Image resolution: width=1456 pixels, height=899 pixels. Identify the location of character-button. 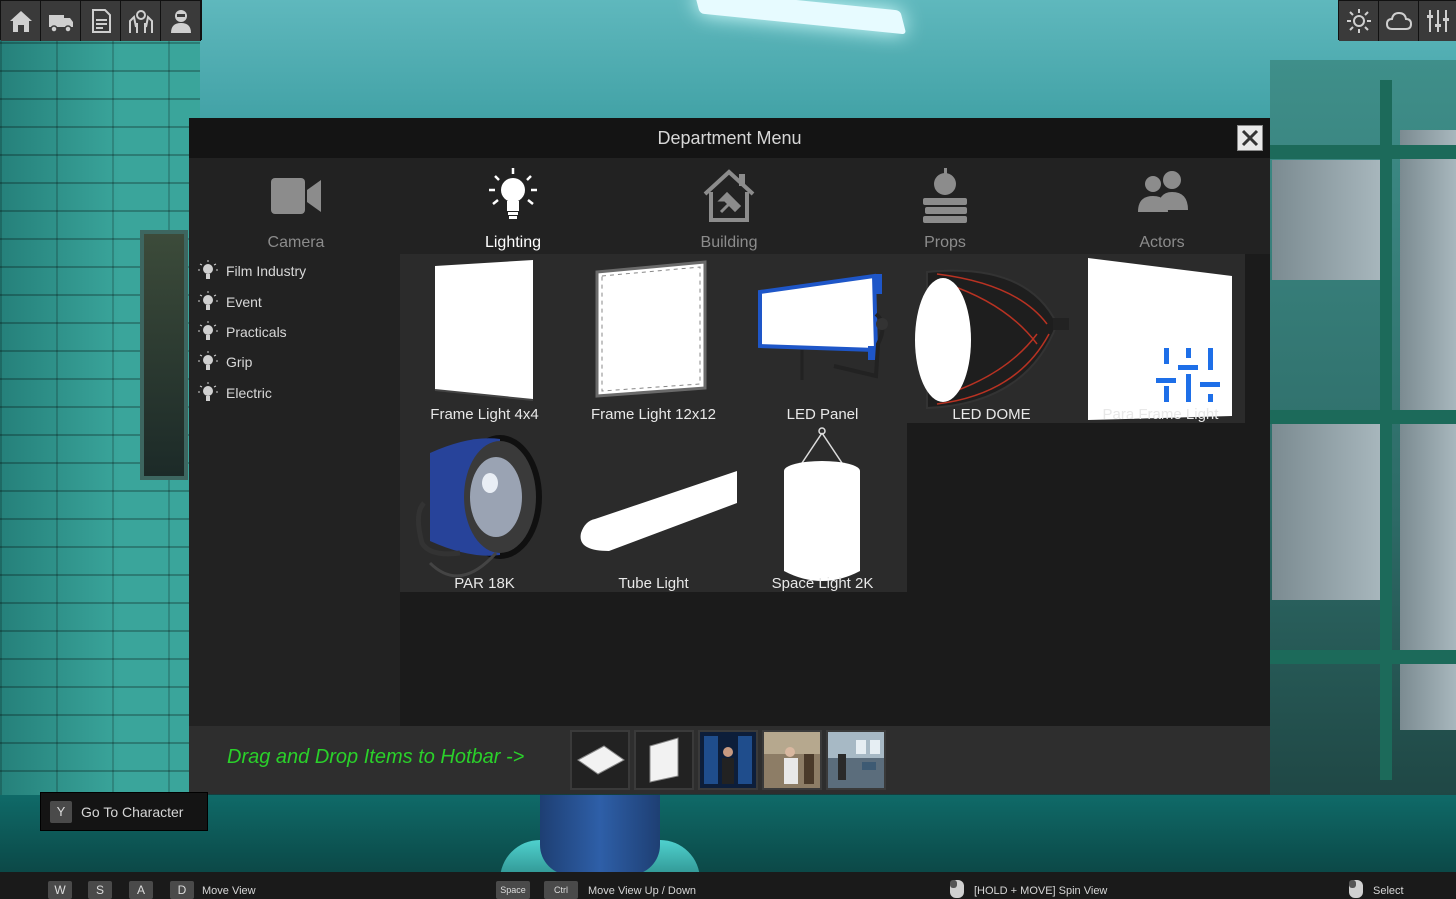
(181, 21).